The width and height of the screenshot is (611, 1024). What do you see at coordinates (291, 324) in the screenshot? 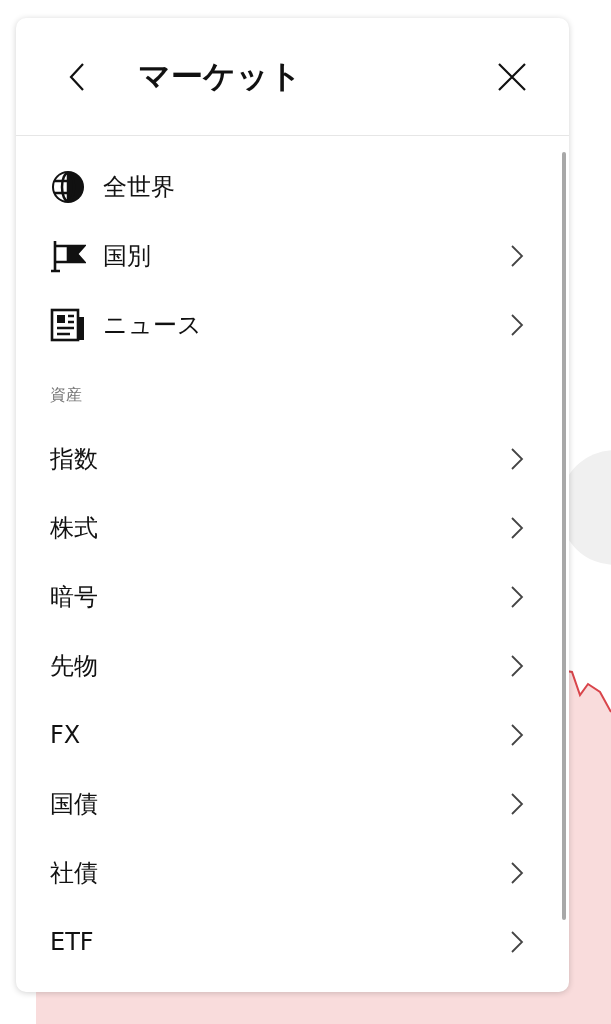
I see `menu-item: ニュース` at bounding box center [291, 324].